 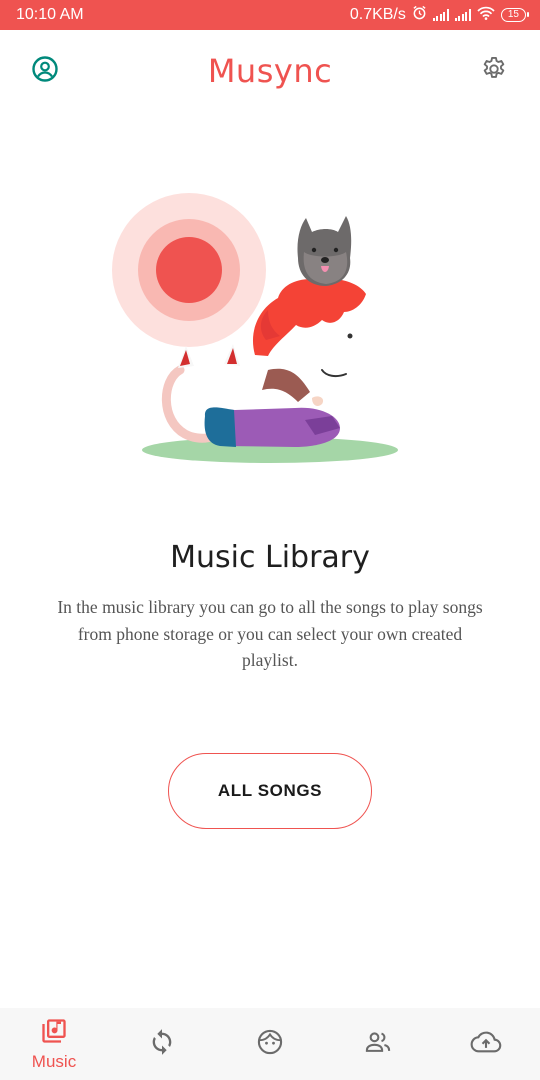 What do you see at coordinates (324, 251) in the screenshot?
I see `dog-graphic` at bounding box center [324, 251].